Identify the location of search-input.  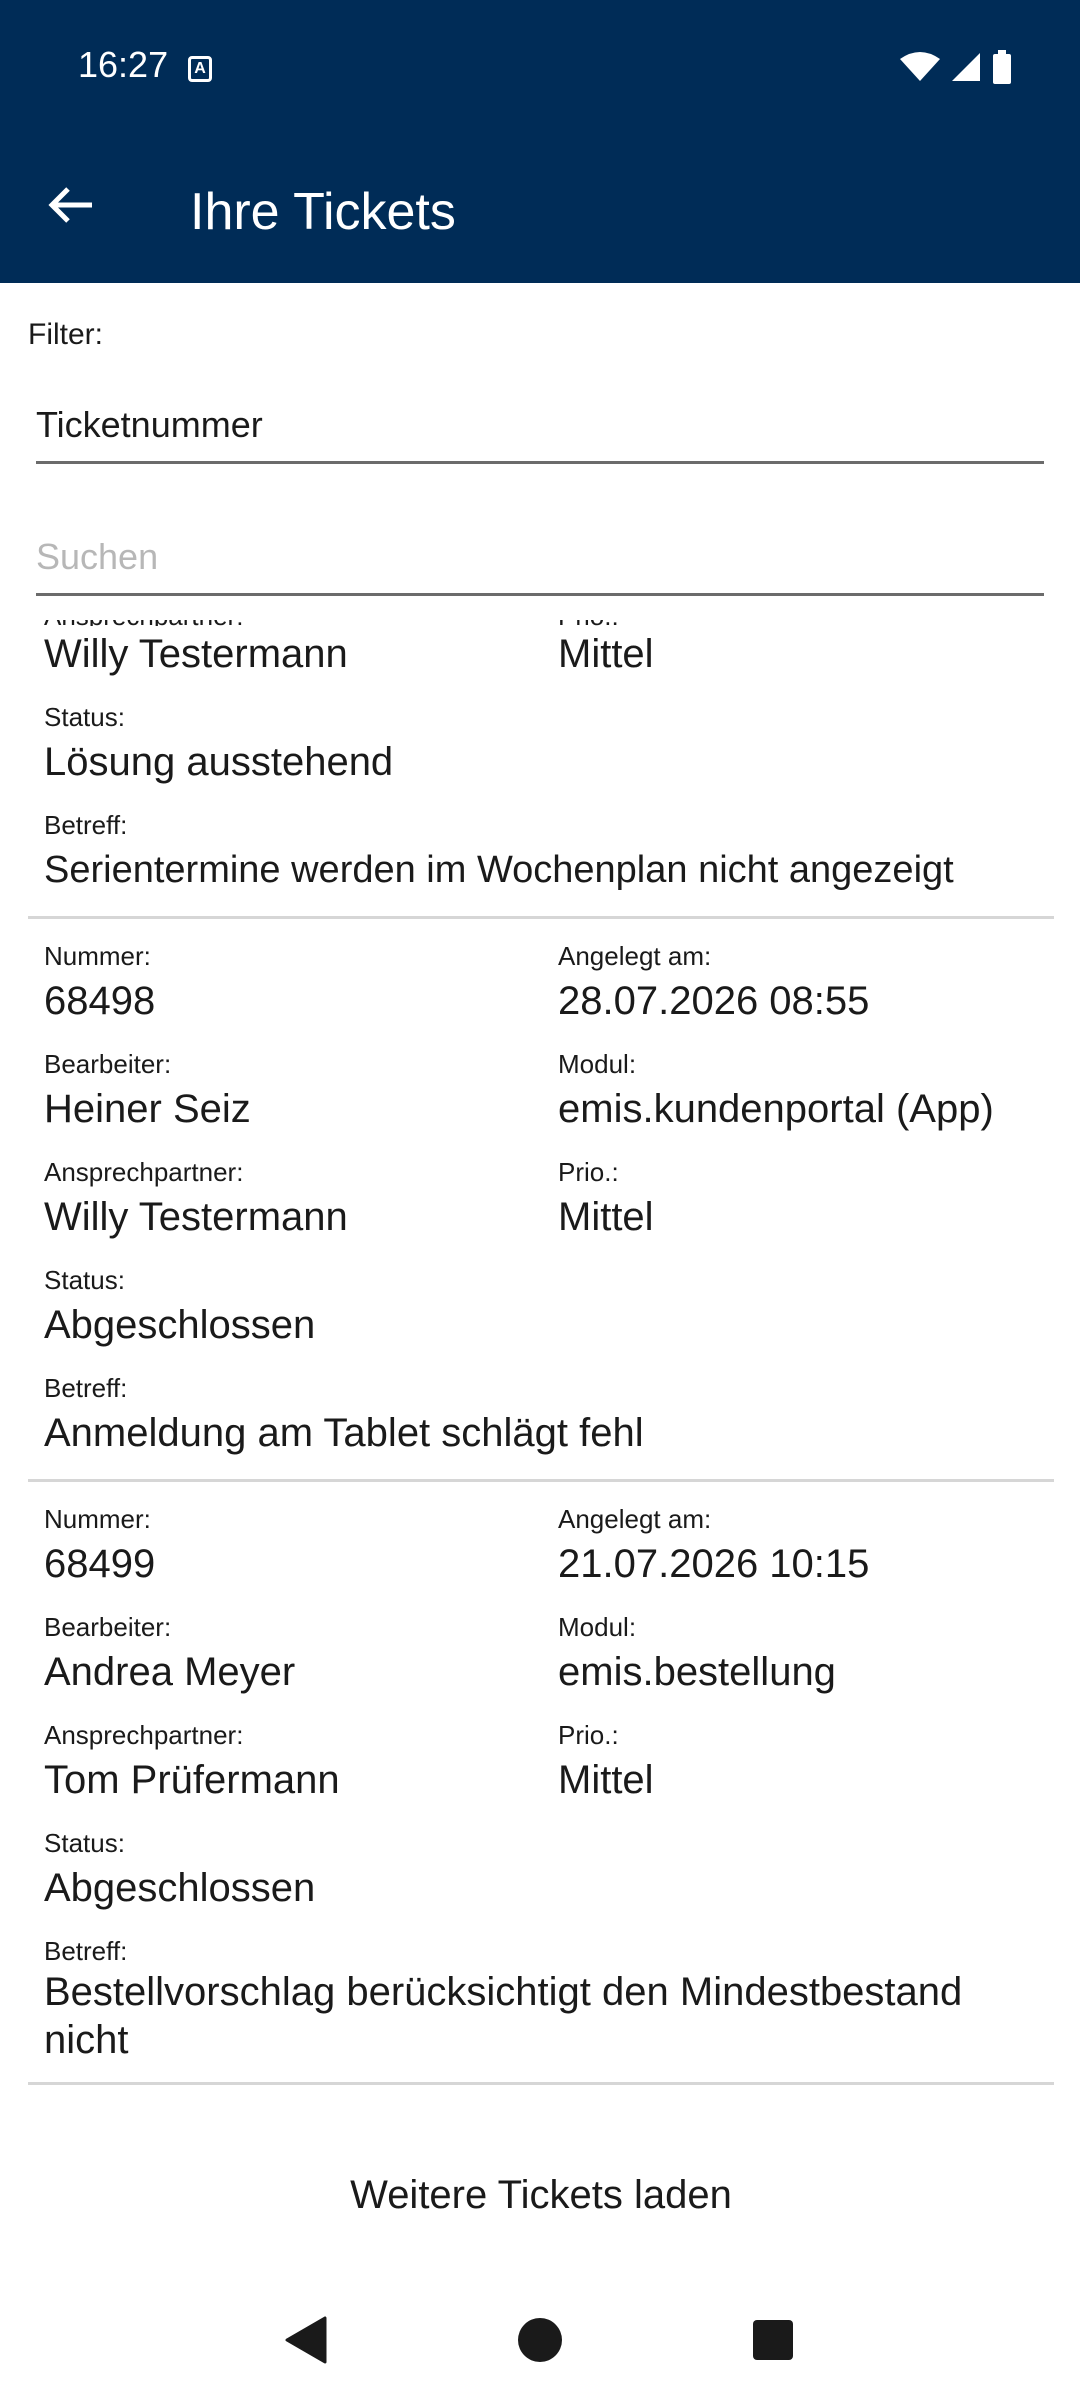
(540, 557).